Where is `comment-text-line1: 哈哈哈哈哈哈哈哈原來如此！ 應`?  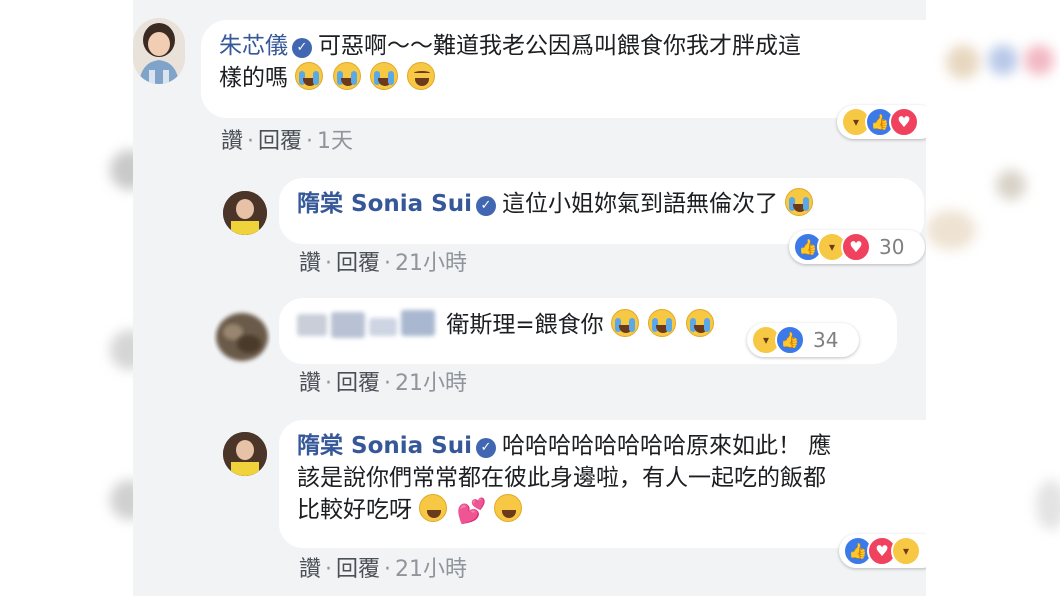
comment-text-line1: 哈哈哈哈哈哈哈哈原來如此！ 應 is located at coordinates (666, 446).